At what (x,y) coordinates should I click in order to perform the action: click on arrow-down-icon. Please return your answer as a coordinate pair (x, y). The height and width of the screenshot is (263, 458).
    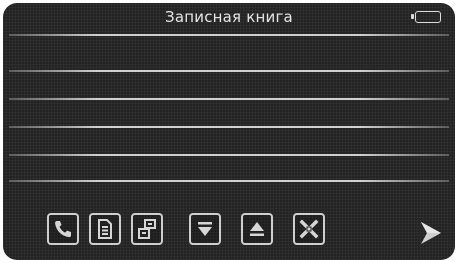
    Looking at the image, I should click on (205, 229).